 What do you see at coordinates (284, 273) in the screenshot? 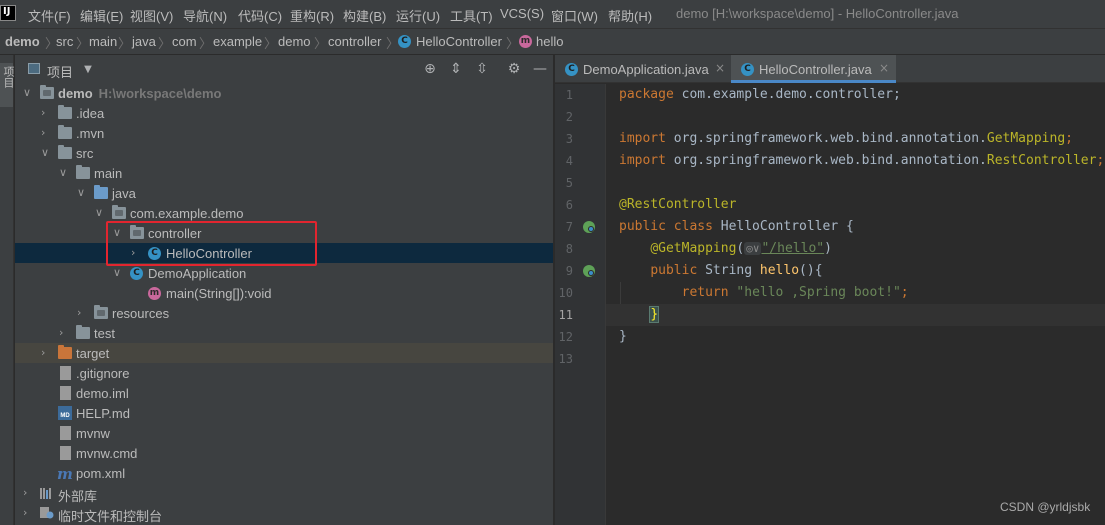
I see `tree-item-demoapplication: ∨ C DemoApplication` at bounding box center [284, 273].